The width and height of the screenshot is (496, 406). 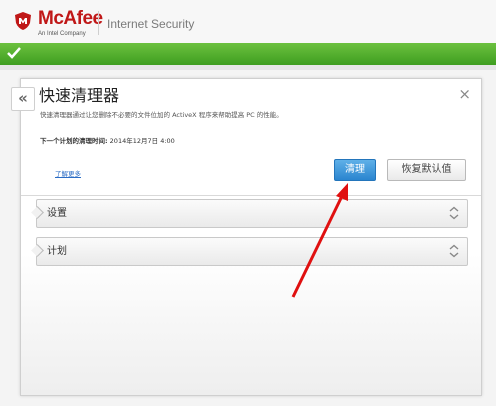 What do you see at coordinates (57, 213) in the screenshot?
I see `settings-section-label: 设置` at bounding box center [57, 213].